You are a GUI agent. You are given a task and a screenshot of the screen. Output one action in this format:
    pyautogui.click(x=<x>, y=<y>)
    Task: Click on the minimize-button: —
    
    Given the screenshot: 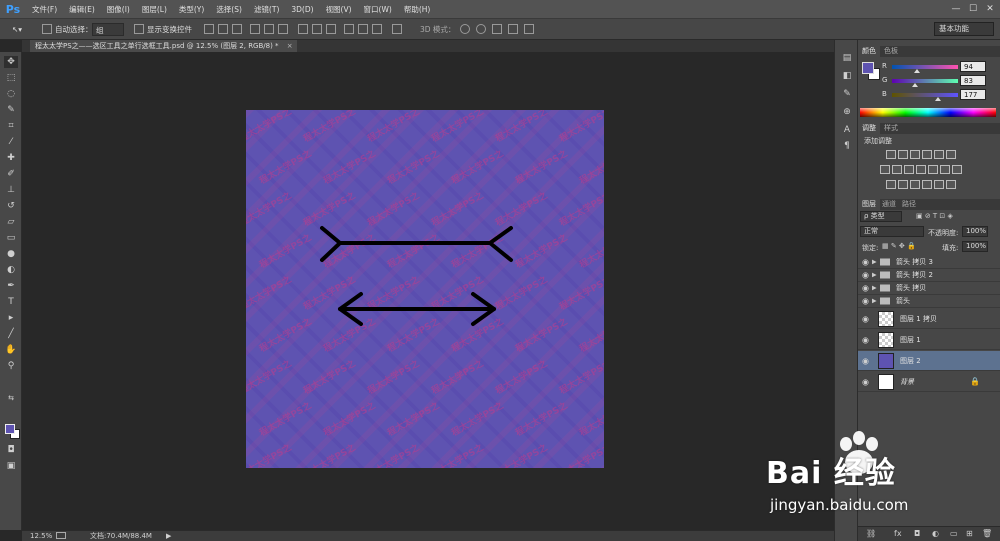 What is the action you would take?
    pyautogui.click(x=956, y=9)
    